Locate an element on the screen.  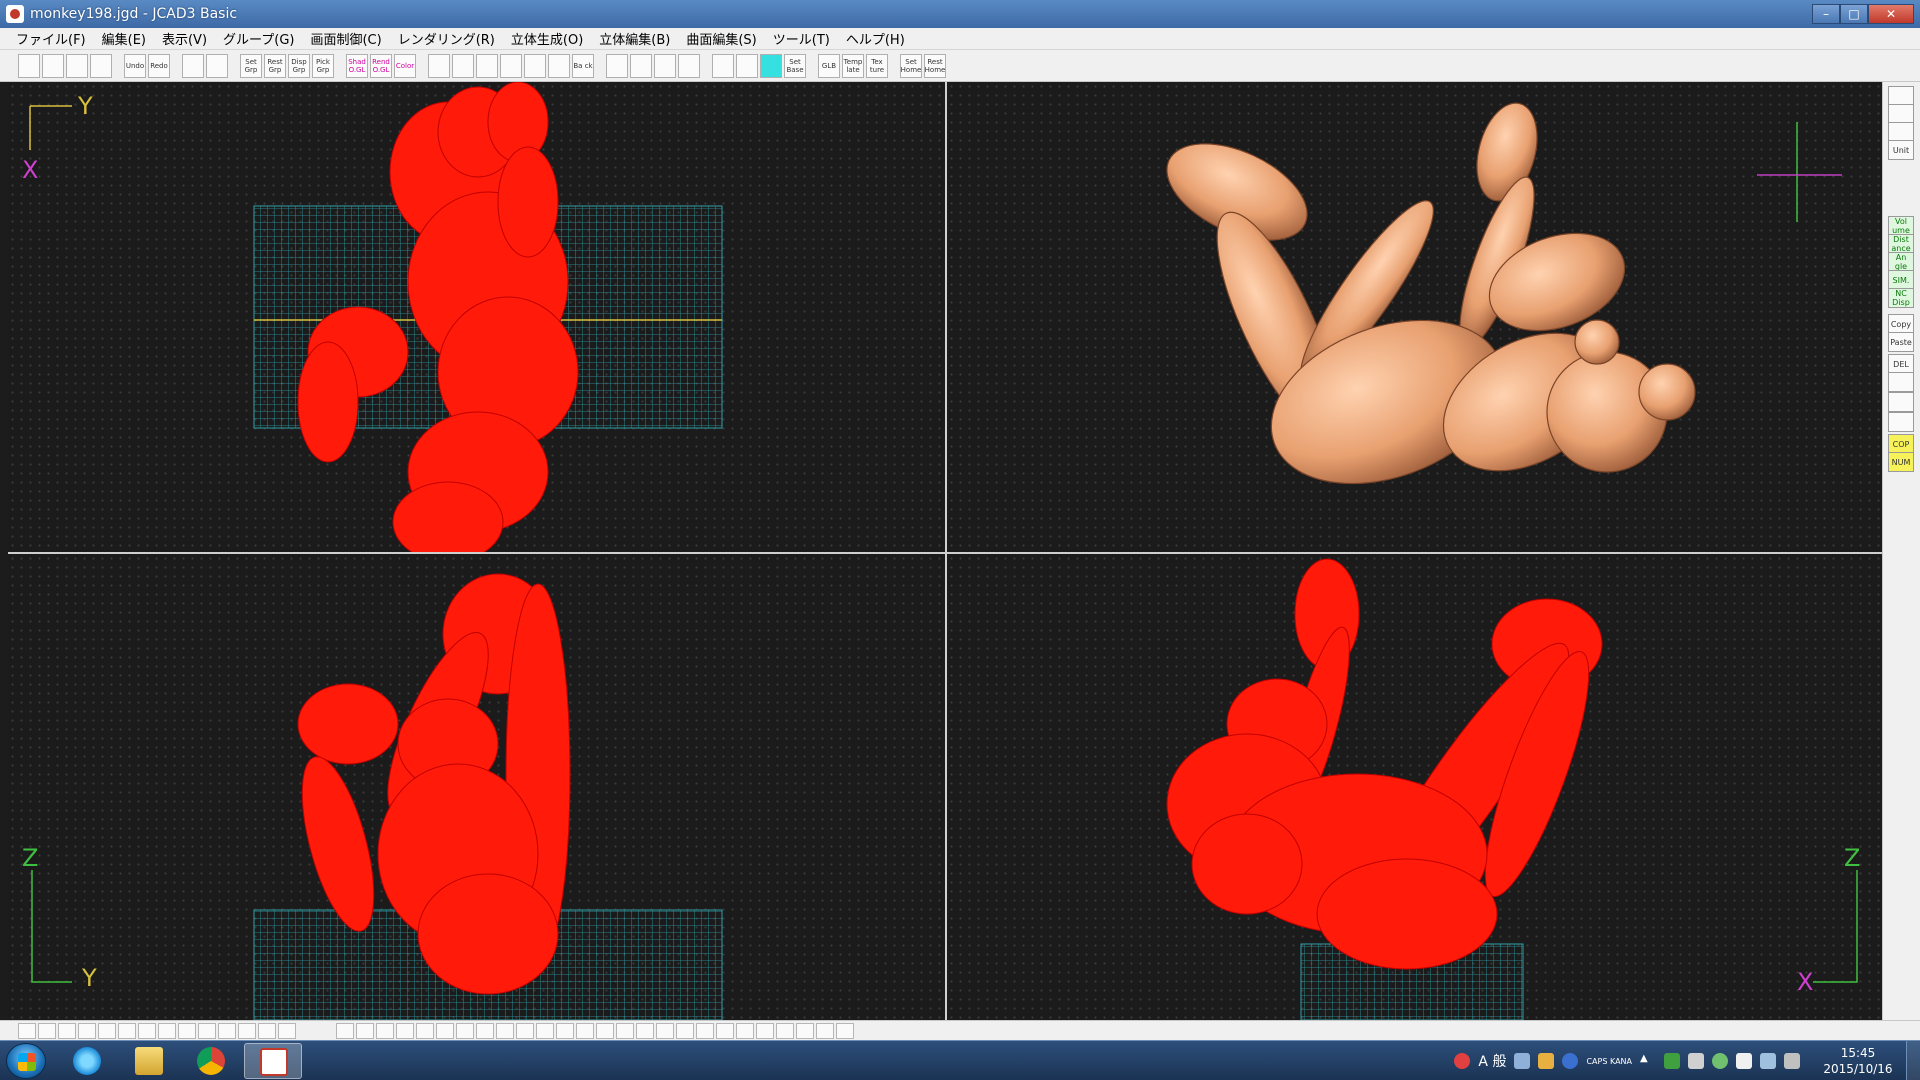
back-view-button: Ba ck is located at coordinates (583, 65).